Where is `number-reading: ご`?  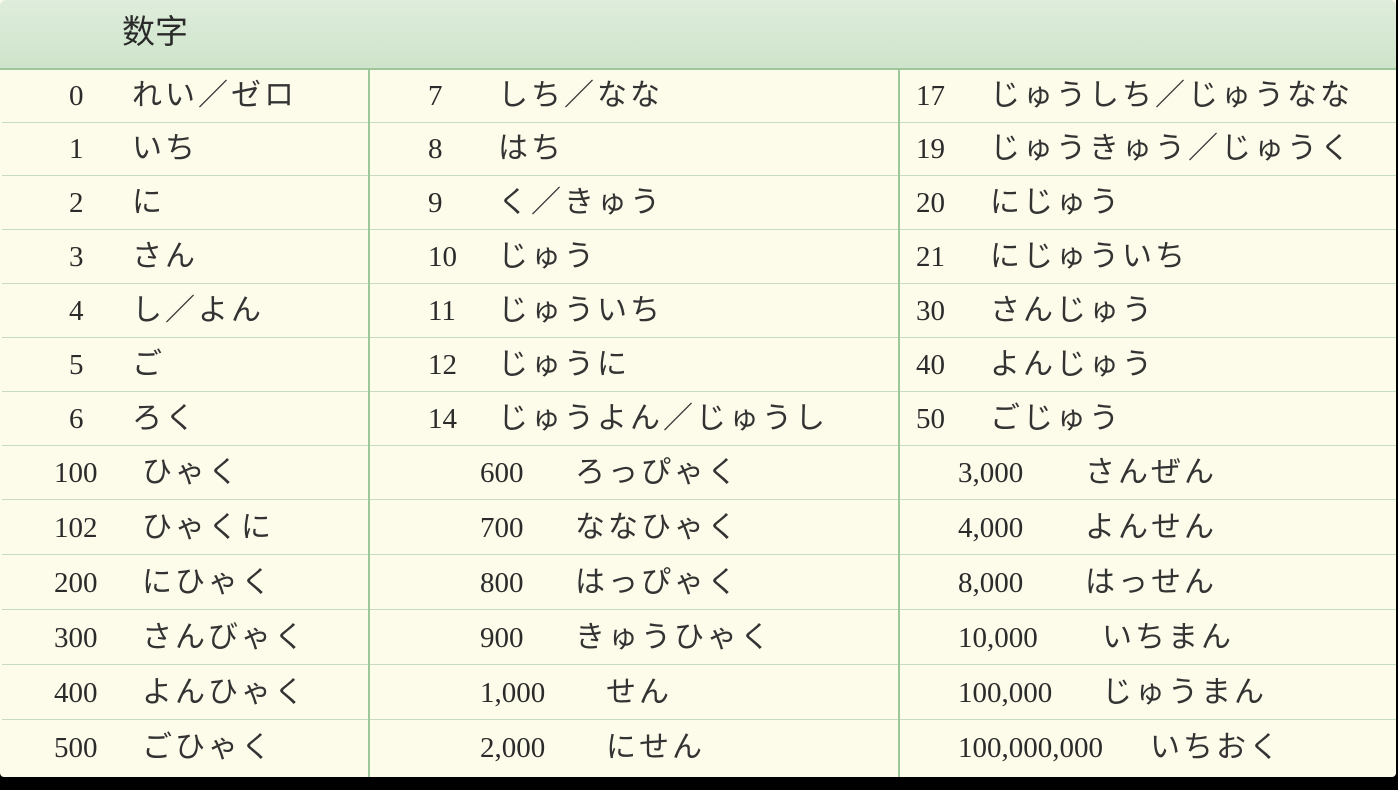 number-reading: ご is located at coordinates (148, 364).